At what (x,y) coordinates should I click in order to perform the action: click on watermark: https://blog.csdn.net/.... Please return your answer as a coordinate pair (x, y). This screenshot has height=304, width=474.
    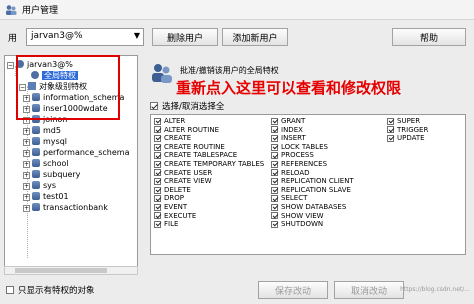
    Looking at the image, I should click on (435, 289).